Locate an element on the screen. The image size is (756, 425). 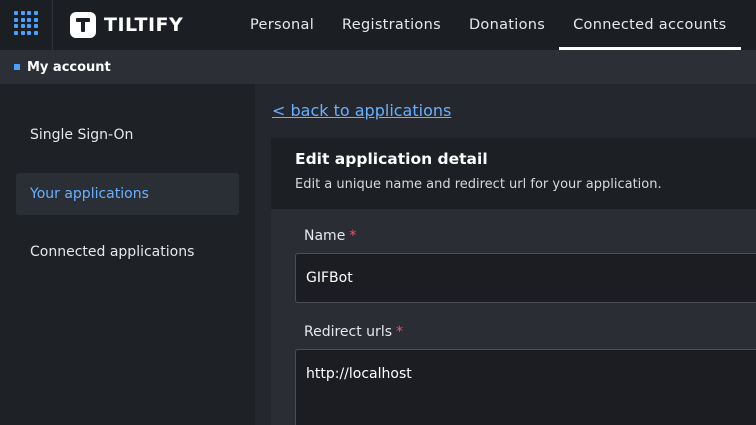
tiltify-logo-icon is located at coordinates (83, 25).